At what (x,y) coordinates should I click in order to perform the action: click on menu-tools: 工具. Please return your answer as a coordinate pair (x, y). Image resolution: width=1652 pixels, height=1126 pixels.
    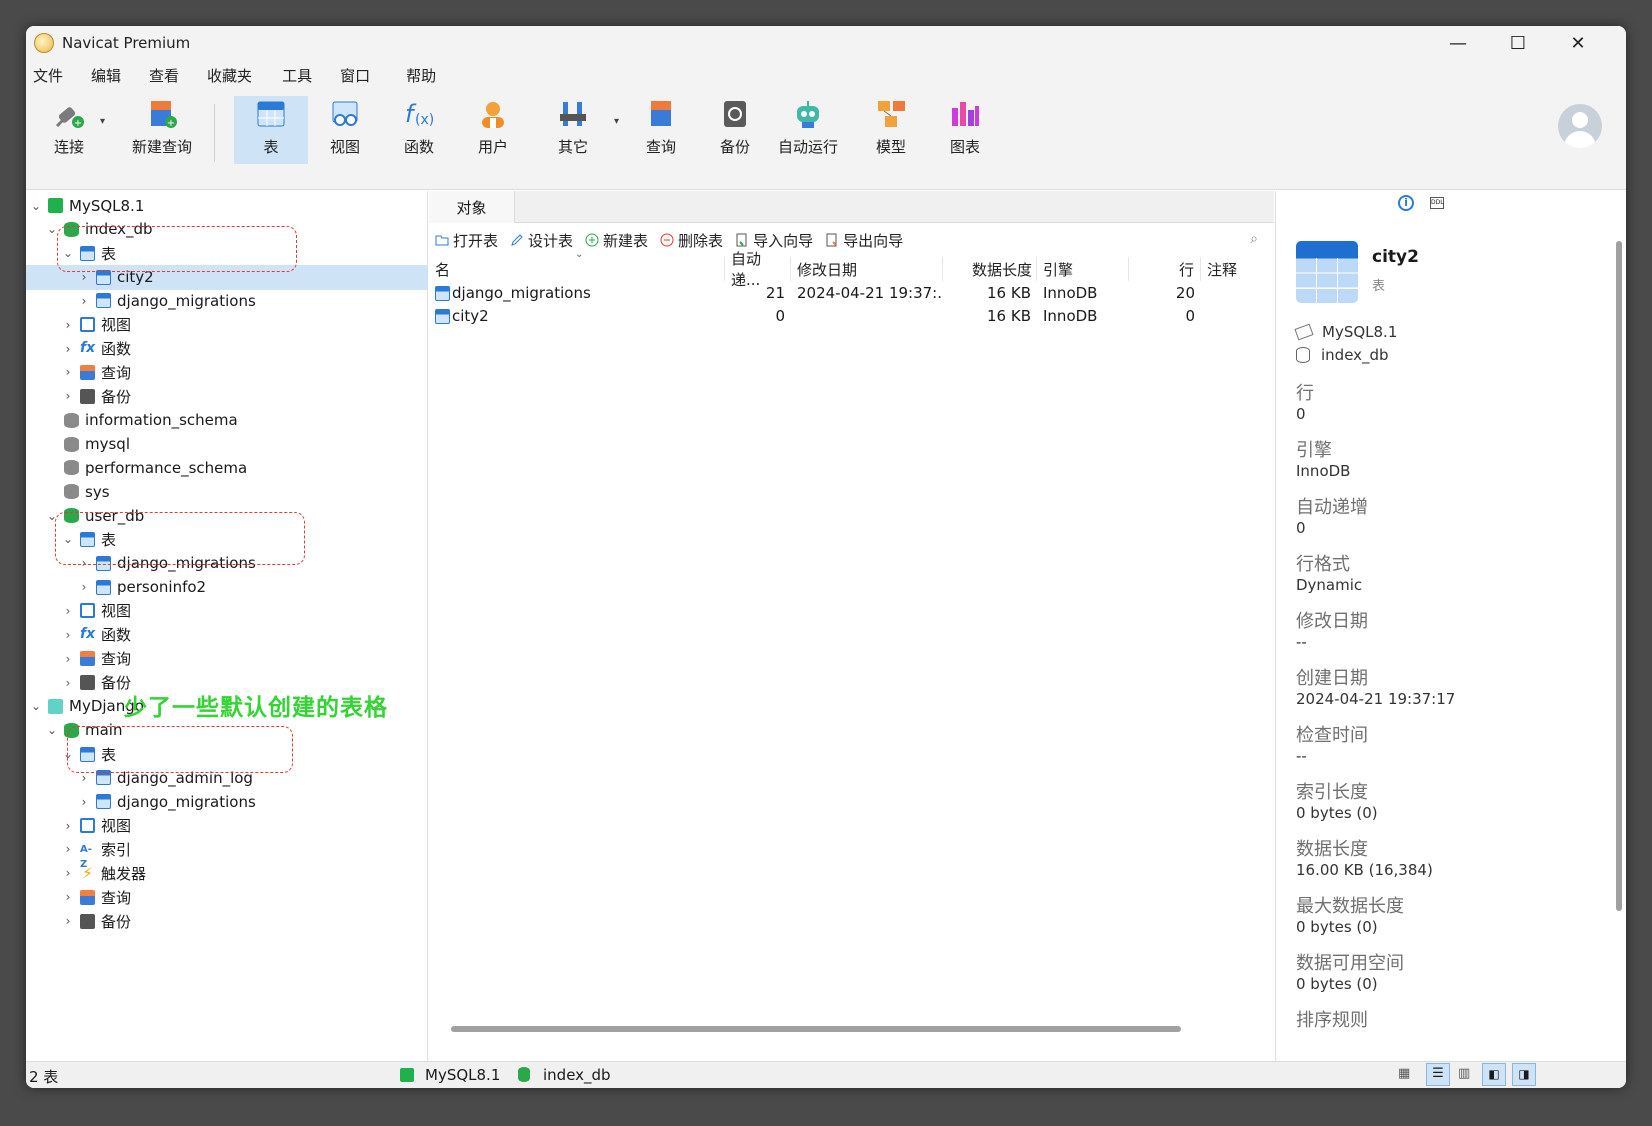
    Looking at the image, I should click on (297, 75).